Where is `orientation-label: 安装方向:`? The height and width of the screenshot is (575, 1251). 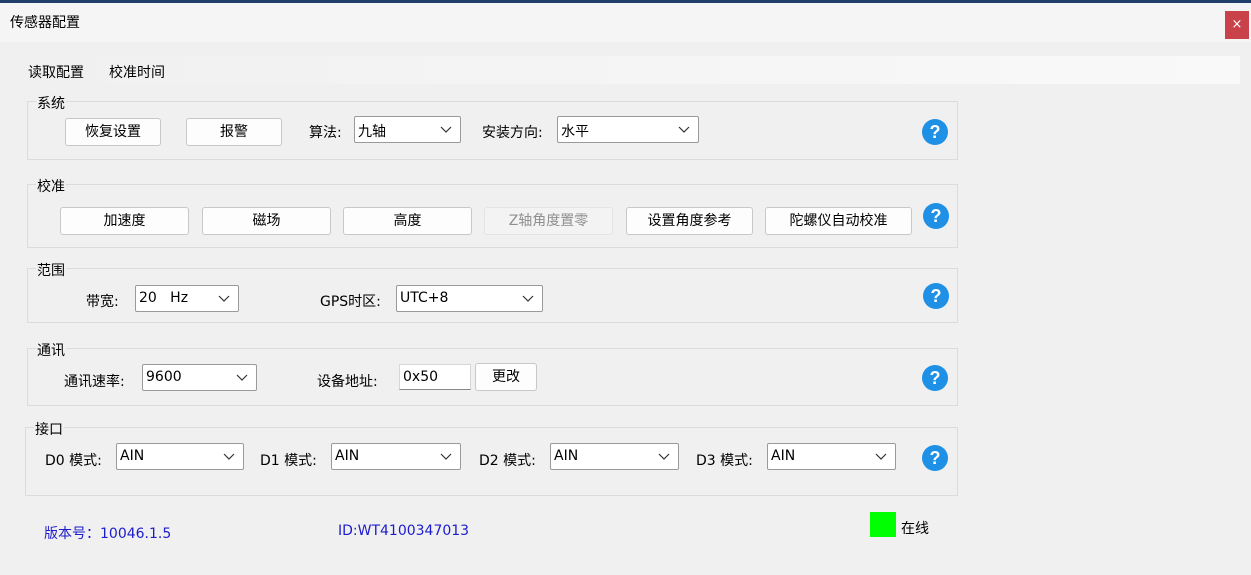 orientation-label: 安装方向: is located at coordinates (512, 133).